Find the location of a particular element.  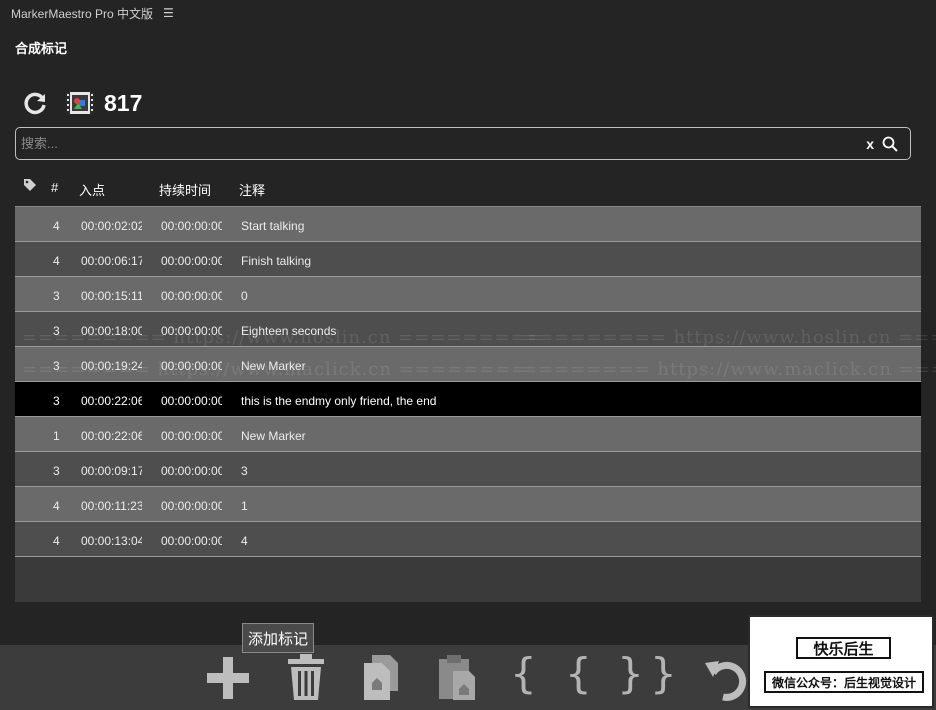

cell-in-point: 00:00:02:02 is located at coordinates (111, 226).